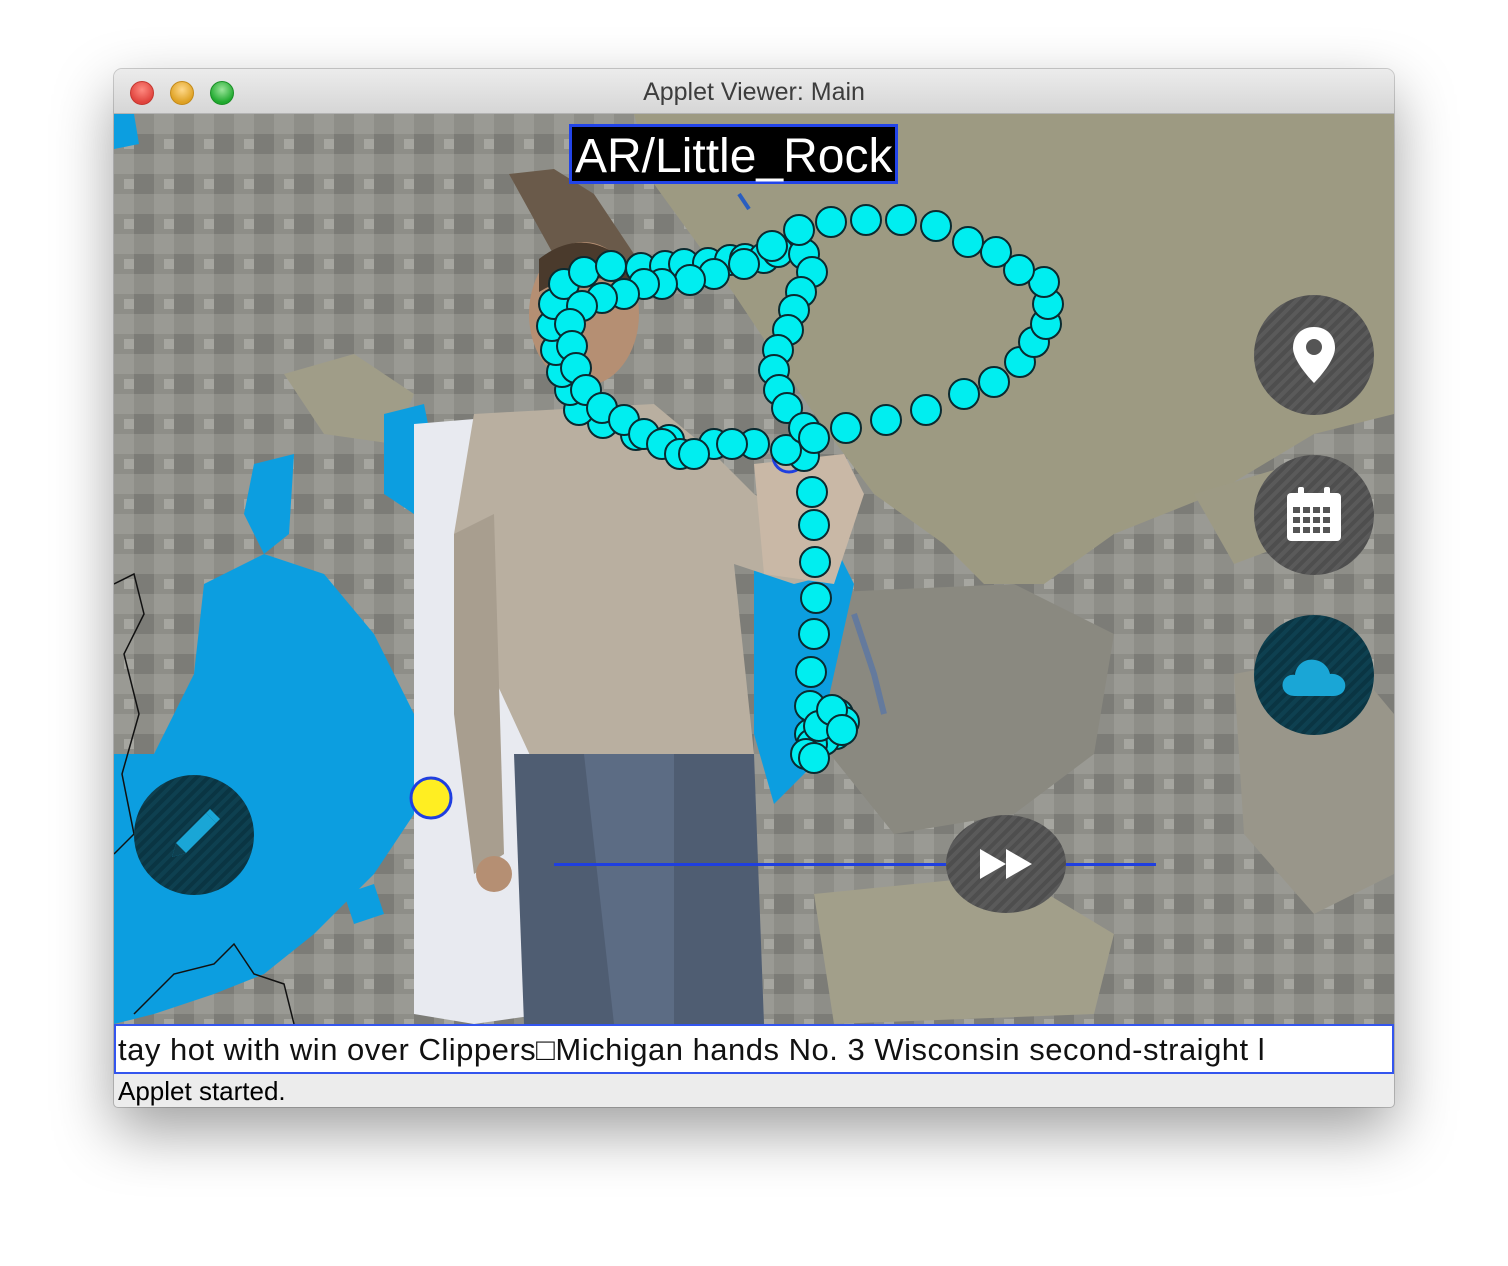 This screenshot has width=1508, height=1266. I want to click on window-title: Applet Viewer: Main, so click(754, 92).